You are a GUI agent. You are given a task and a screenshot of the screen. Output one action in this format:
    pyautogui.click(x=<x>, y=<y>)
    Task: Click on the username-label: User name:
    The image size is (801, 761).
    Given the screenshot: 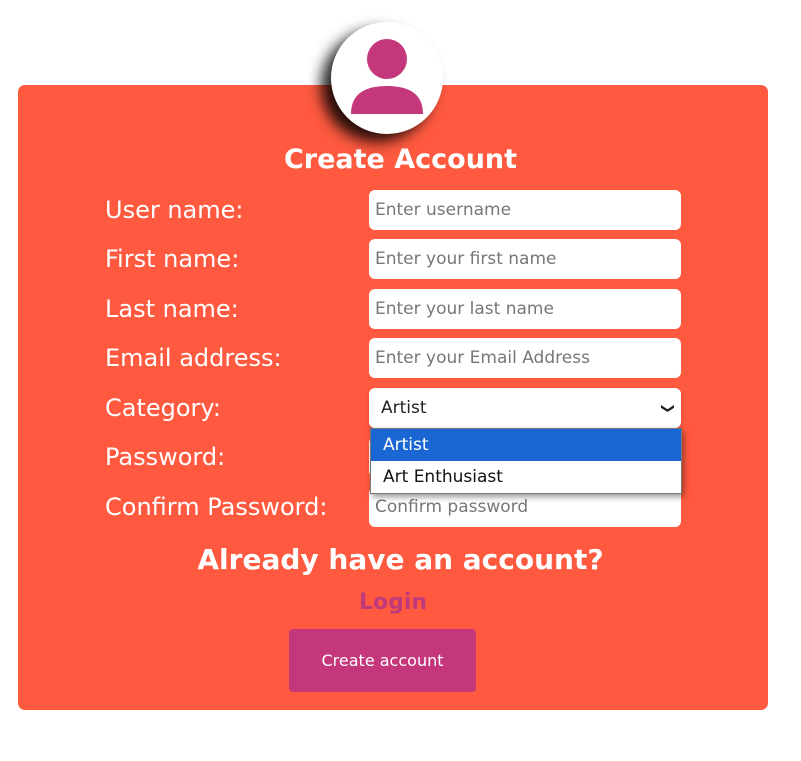 What is the action you would take?
    pyautogui.click(x=174, y=210)
    